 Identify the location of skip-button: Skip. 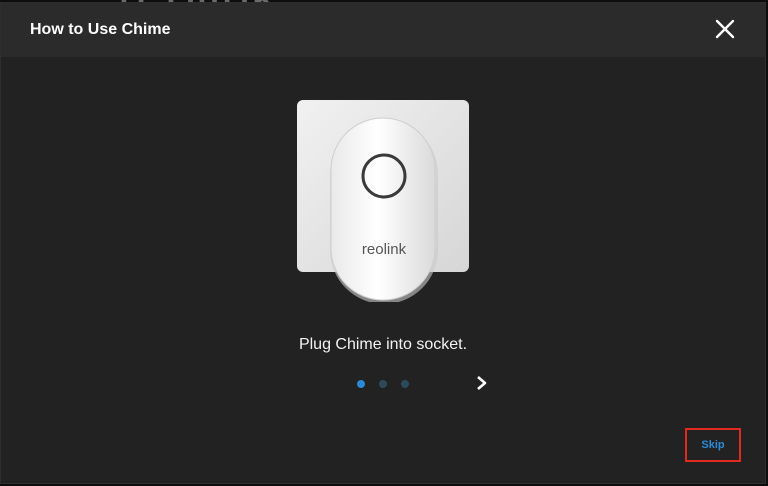
(713, 445).